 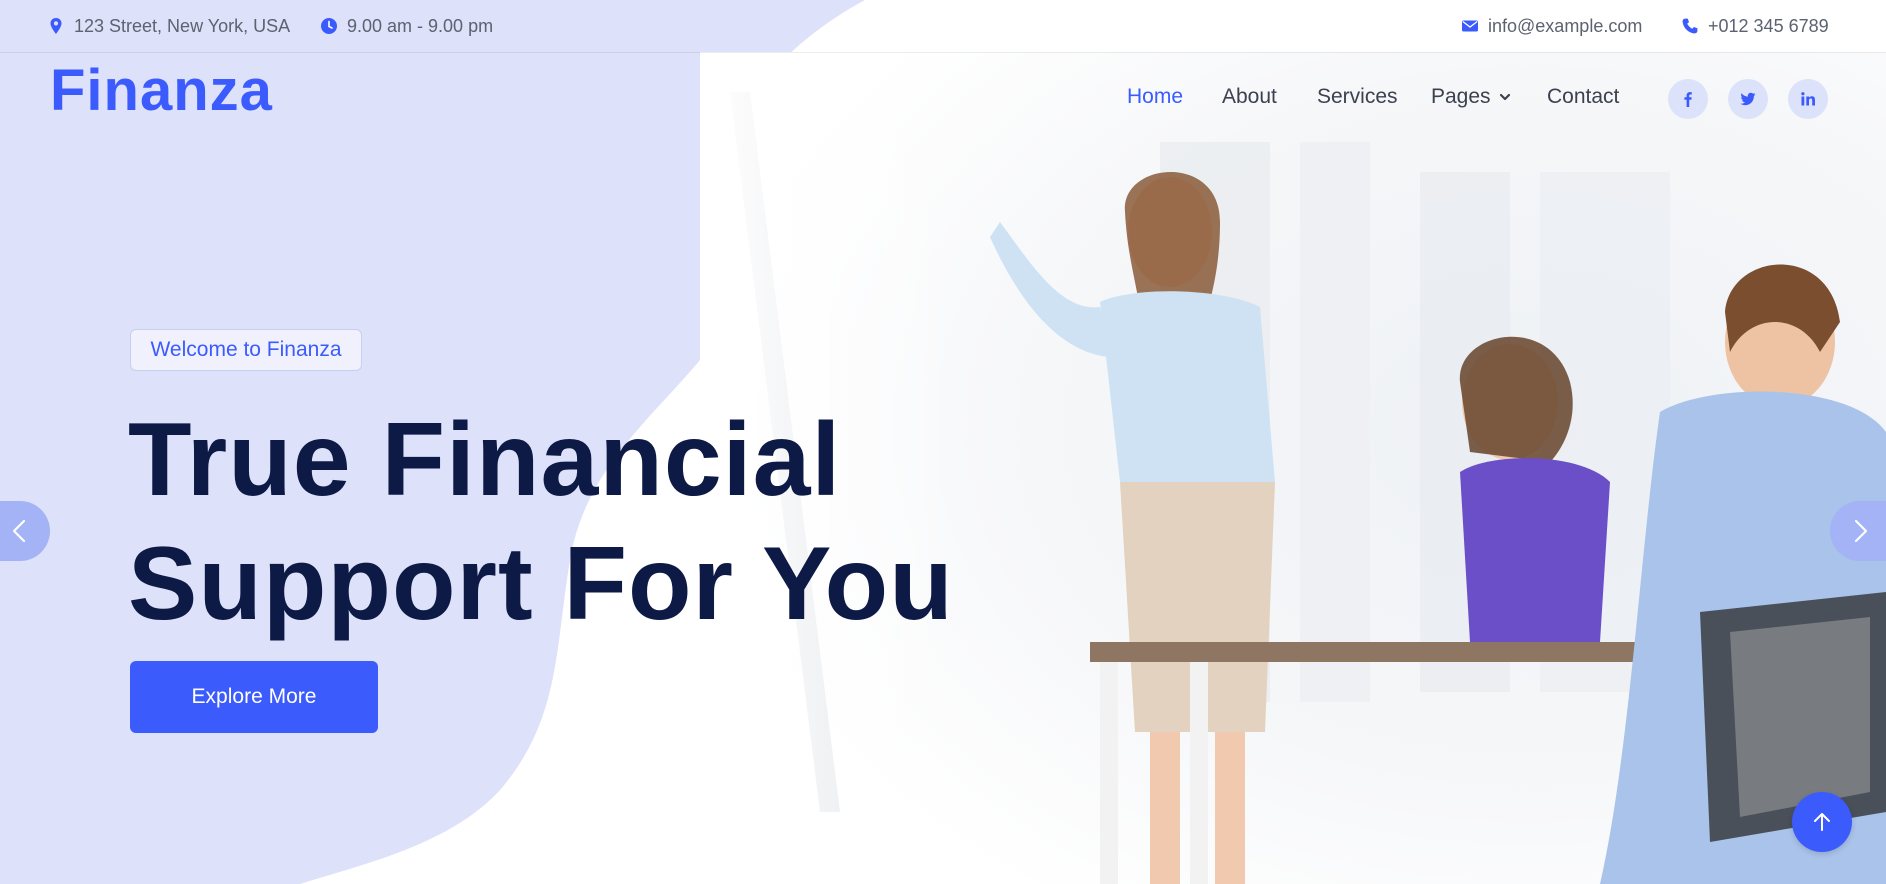 I want to click on phone-info: +012 345 6789, so click(x=1755, y=26).